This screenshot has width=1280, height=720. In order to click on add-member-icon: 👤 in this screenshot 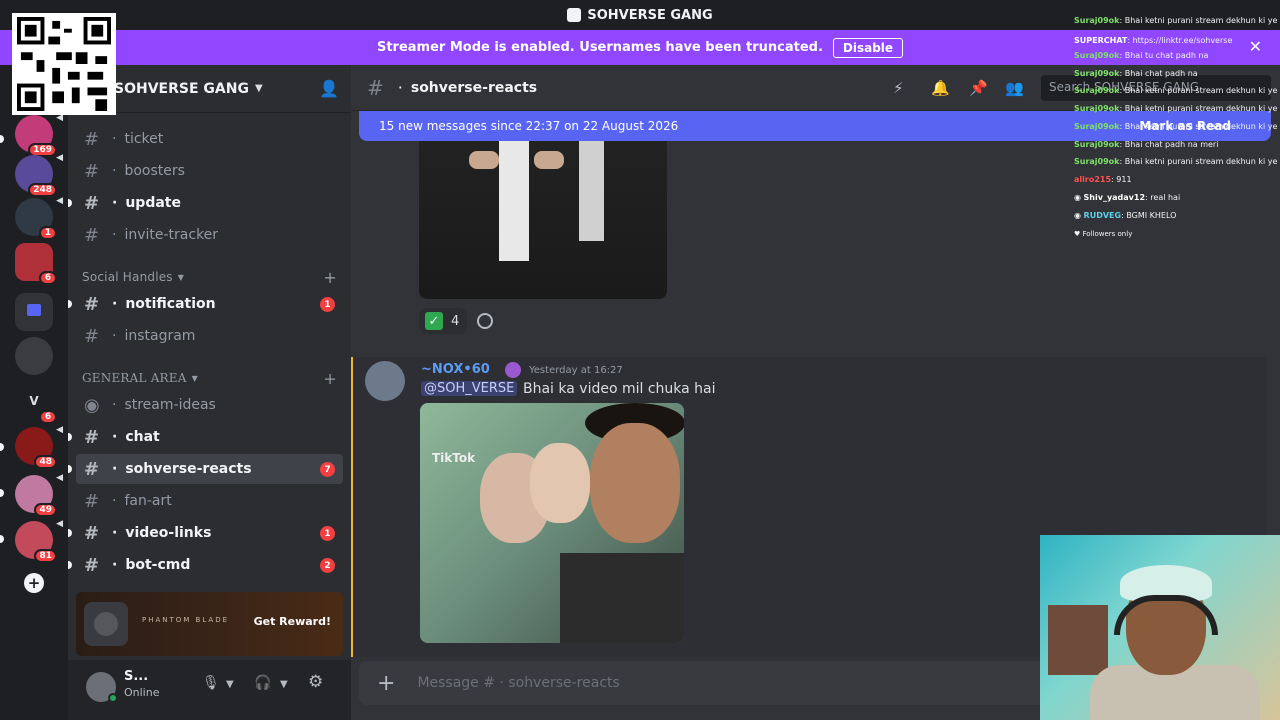, I will do `click(329, 88)`.